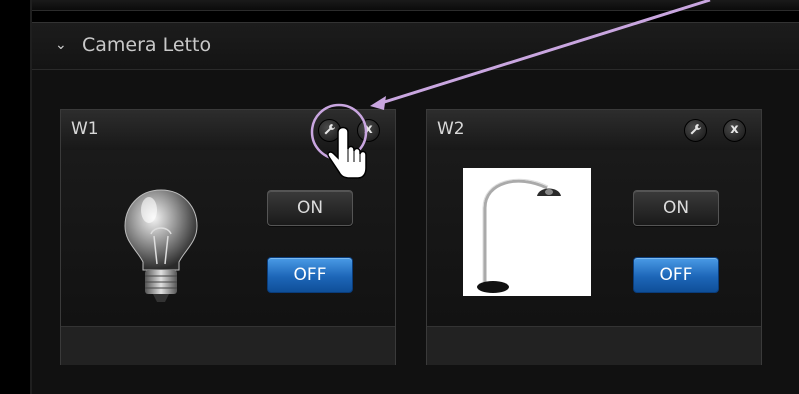  What do you see at coordinates (594, 130) in the screenshot?
I see `widget-header: W2 x` at bounding box center [594, 130].